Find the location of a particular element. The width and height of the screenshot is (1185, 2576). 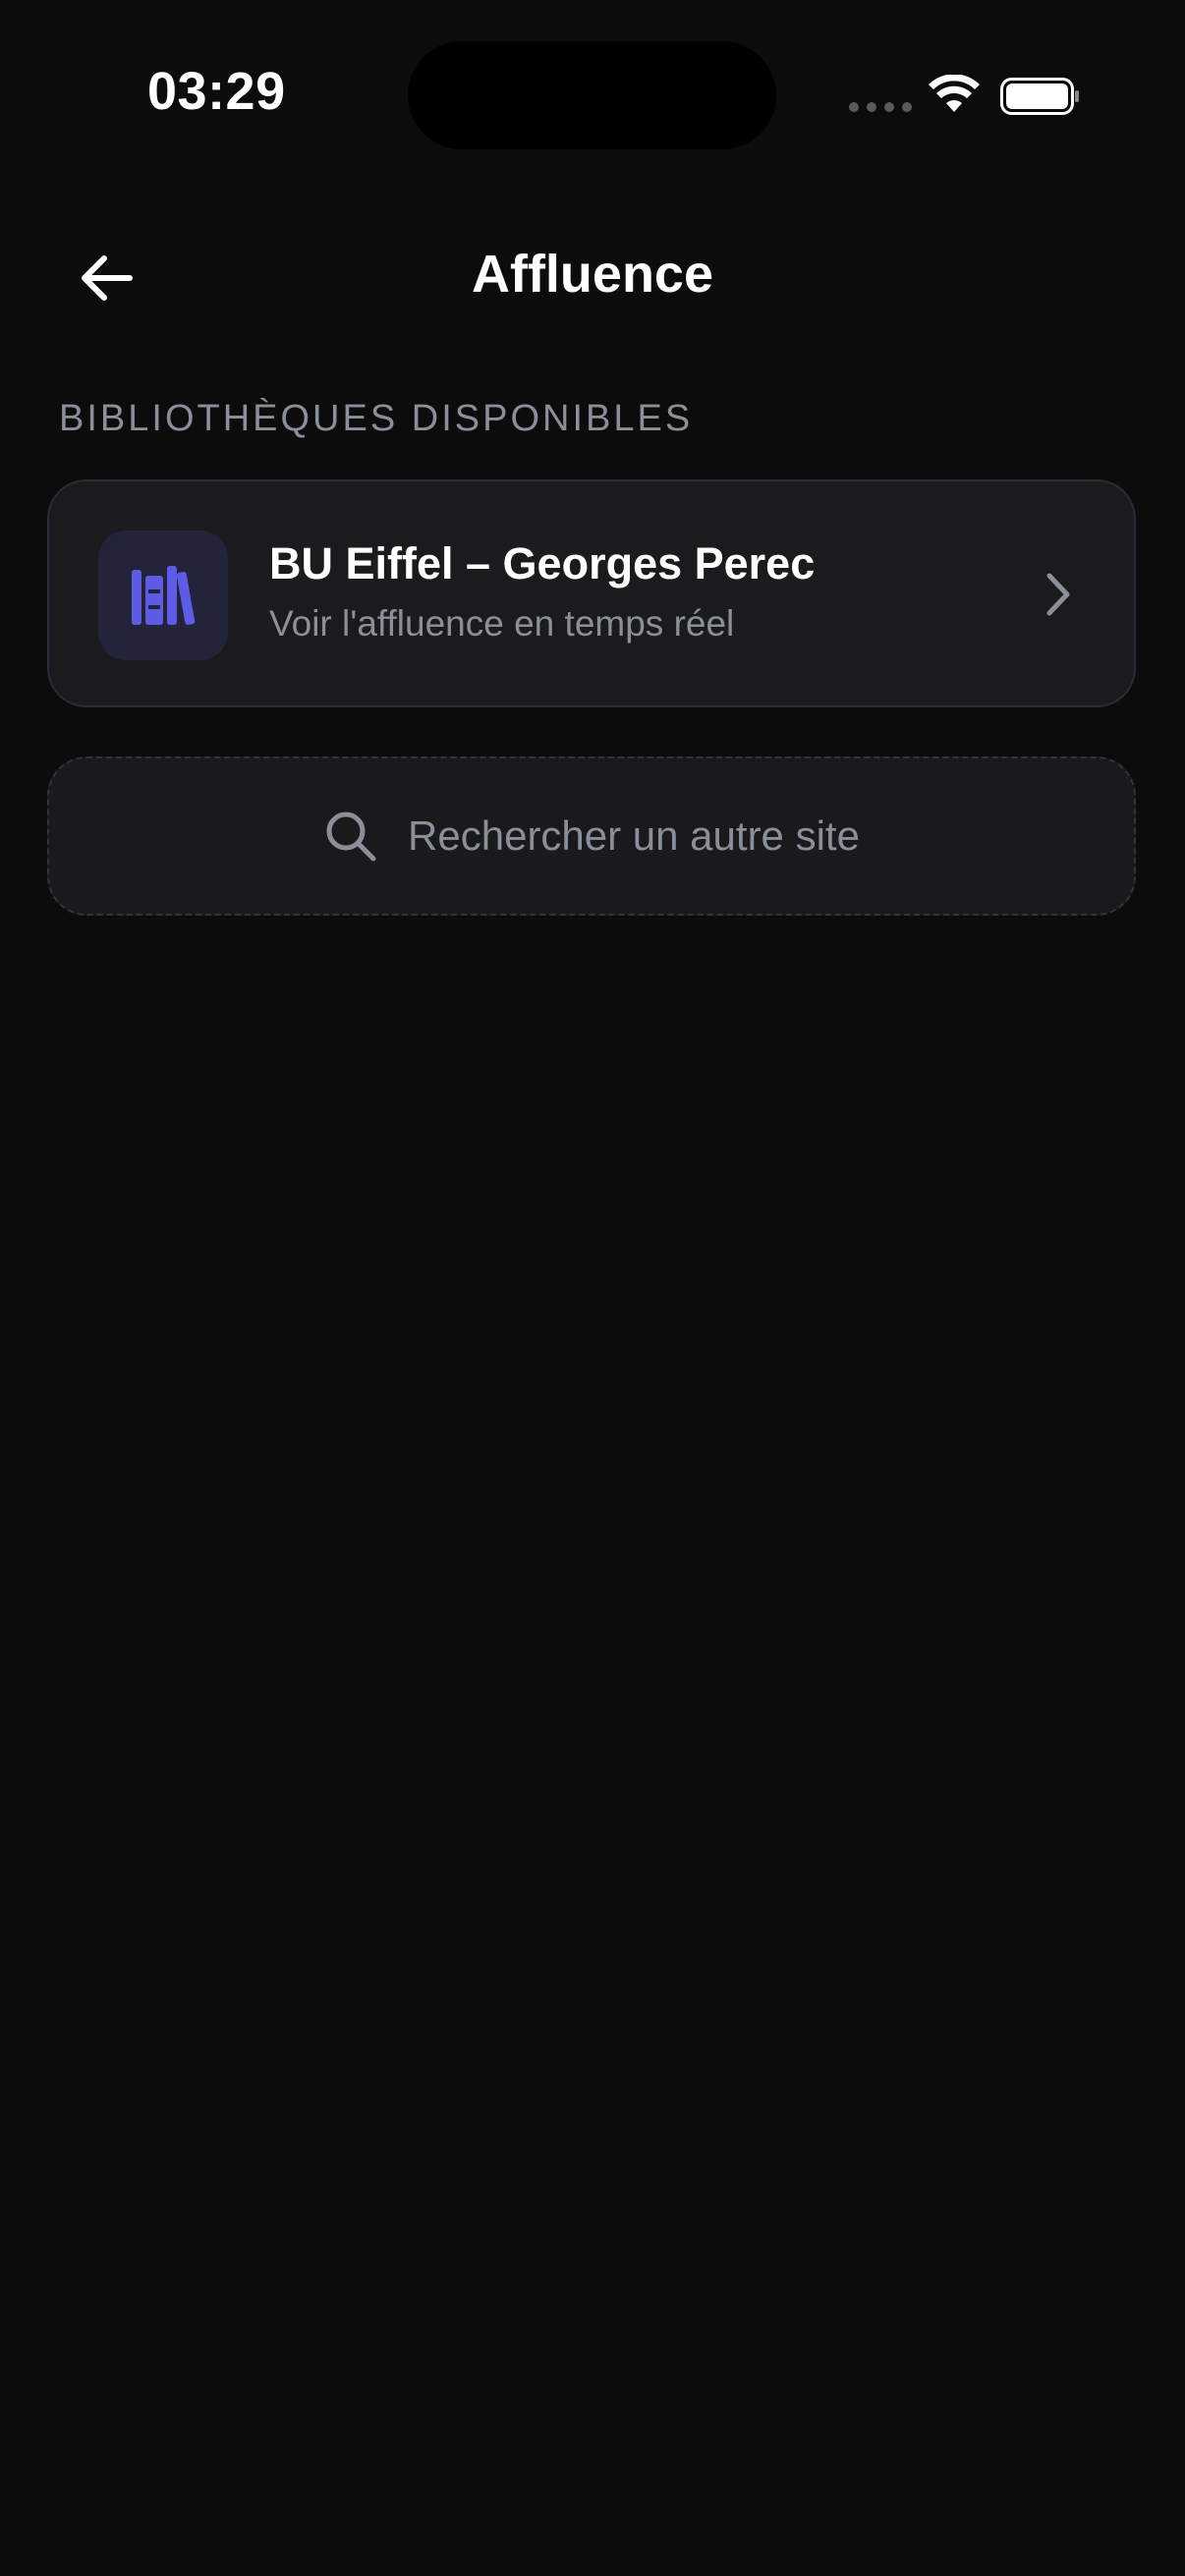

library-subtitle: Voir l'affluence en temps réel is located at coordinates (502, 623).